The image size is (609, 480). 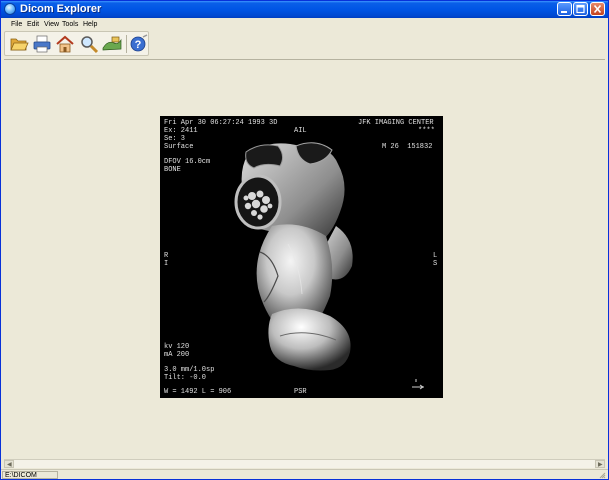 I want to click on overlay-institution: JFK IMAGING CENTER, so click(x=396, y=123).